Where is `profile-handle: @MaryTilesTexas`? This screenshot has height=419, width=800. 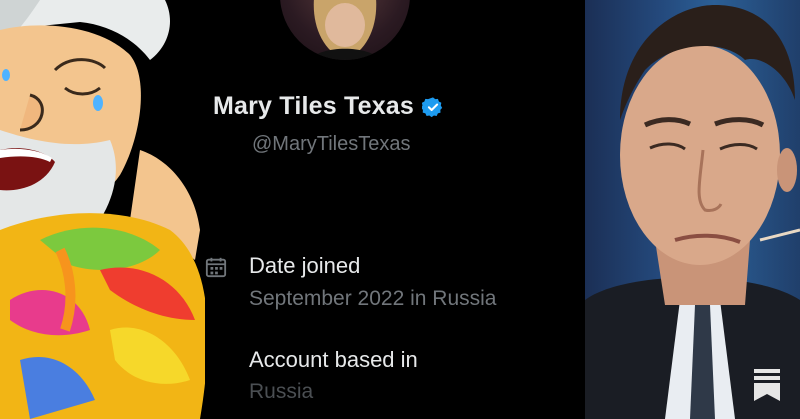
profile-handle: @MaryTilesTexas is located at coordinates (331, 144).